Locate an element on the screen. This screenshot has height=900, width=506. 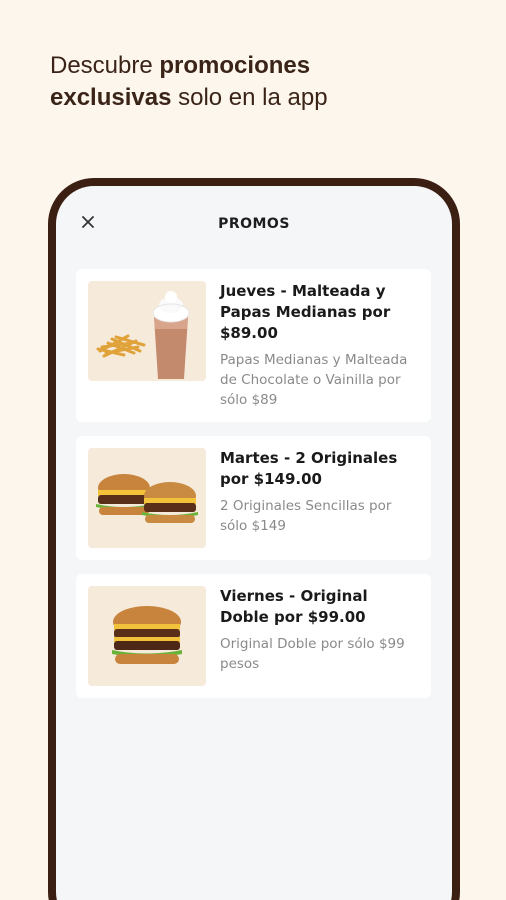
promo-title: Viernes - Original Doble por $99.00 is located at coordinates (294, 606).